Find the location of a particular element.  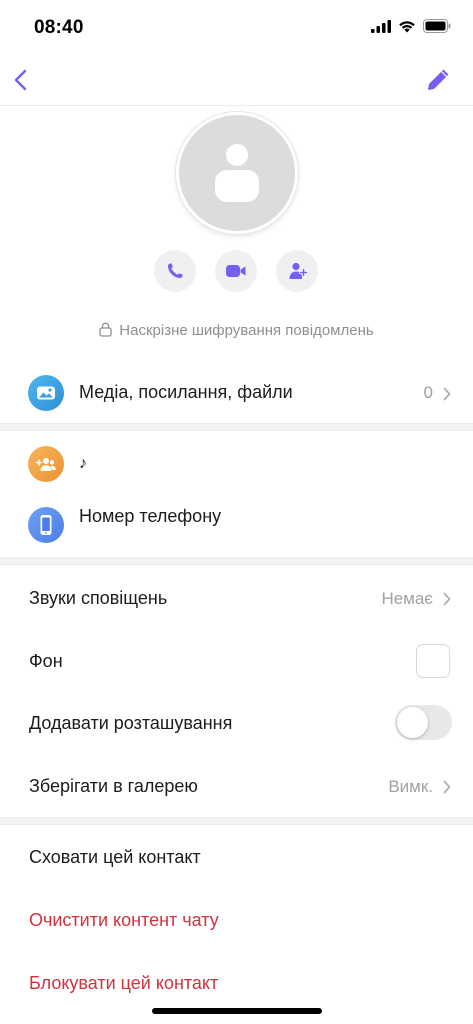

wifi-icon is located at coordinates (407, 26).